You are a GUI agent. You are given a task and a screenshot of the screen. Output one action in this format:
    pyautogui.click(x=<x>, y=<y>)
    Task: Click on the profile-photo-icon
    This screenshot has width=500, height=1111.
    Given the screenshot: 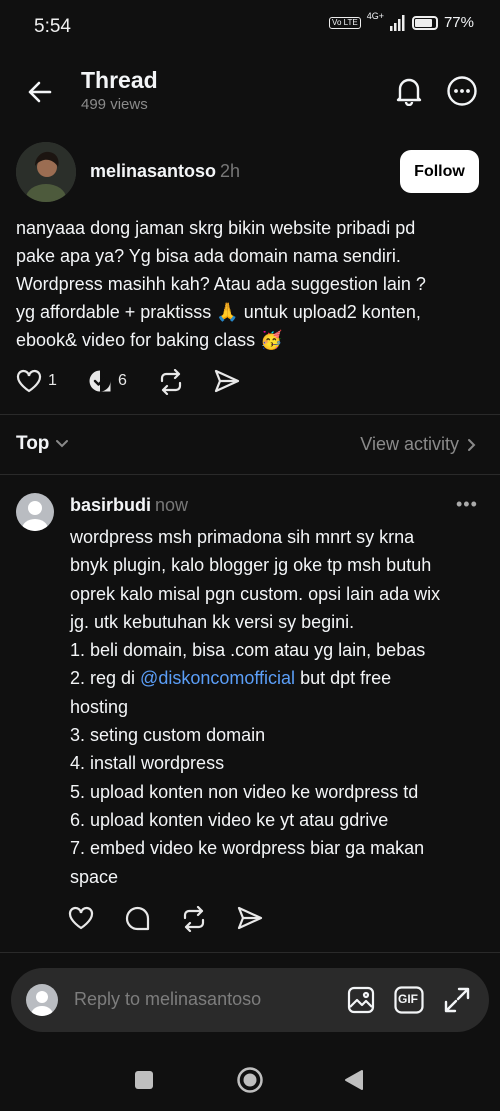 What is the action you would take?
    pyautogui.click(x=46, y=172)
    